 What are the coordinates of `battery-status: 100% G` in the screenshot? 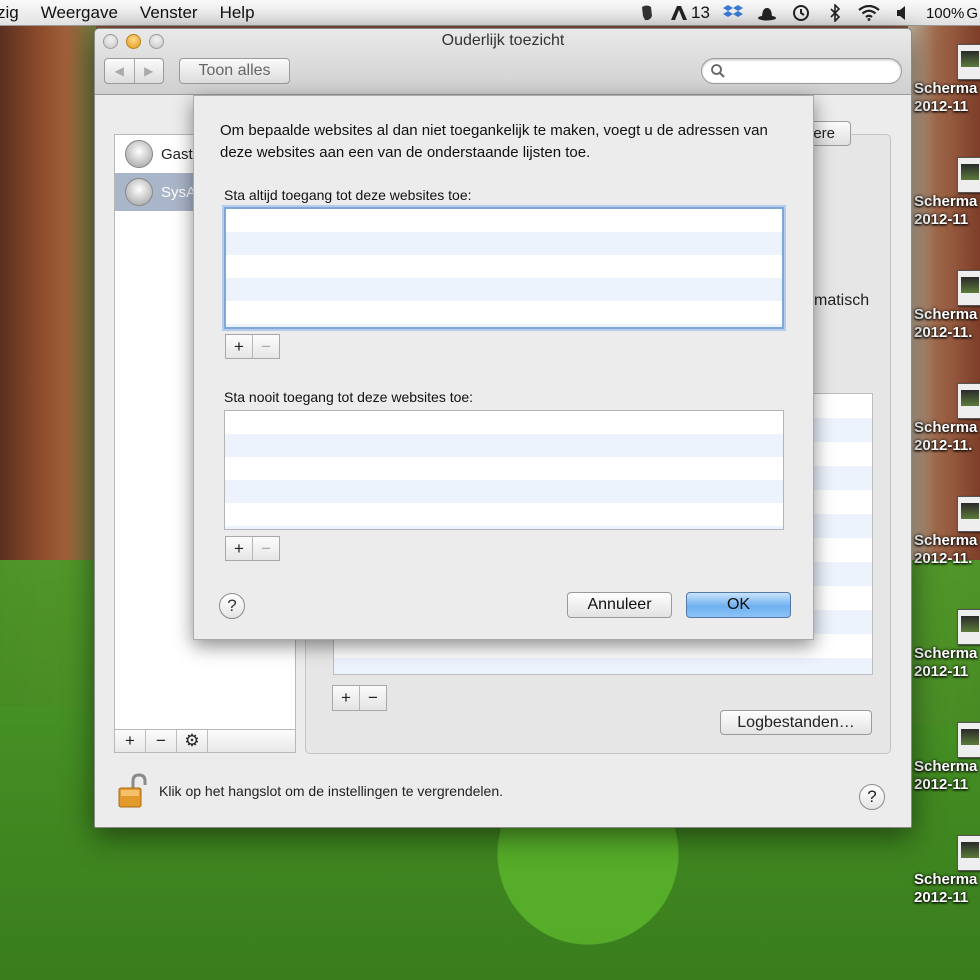 It's located at (952, 13).